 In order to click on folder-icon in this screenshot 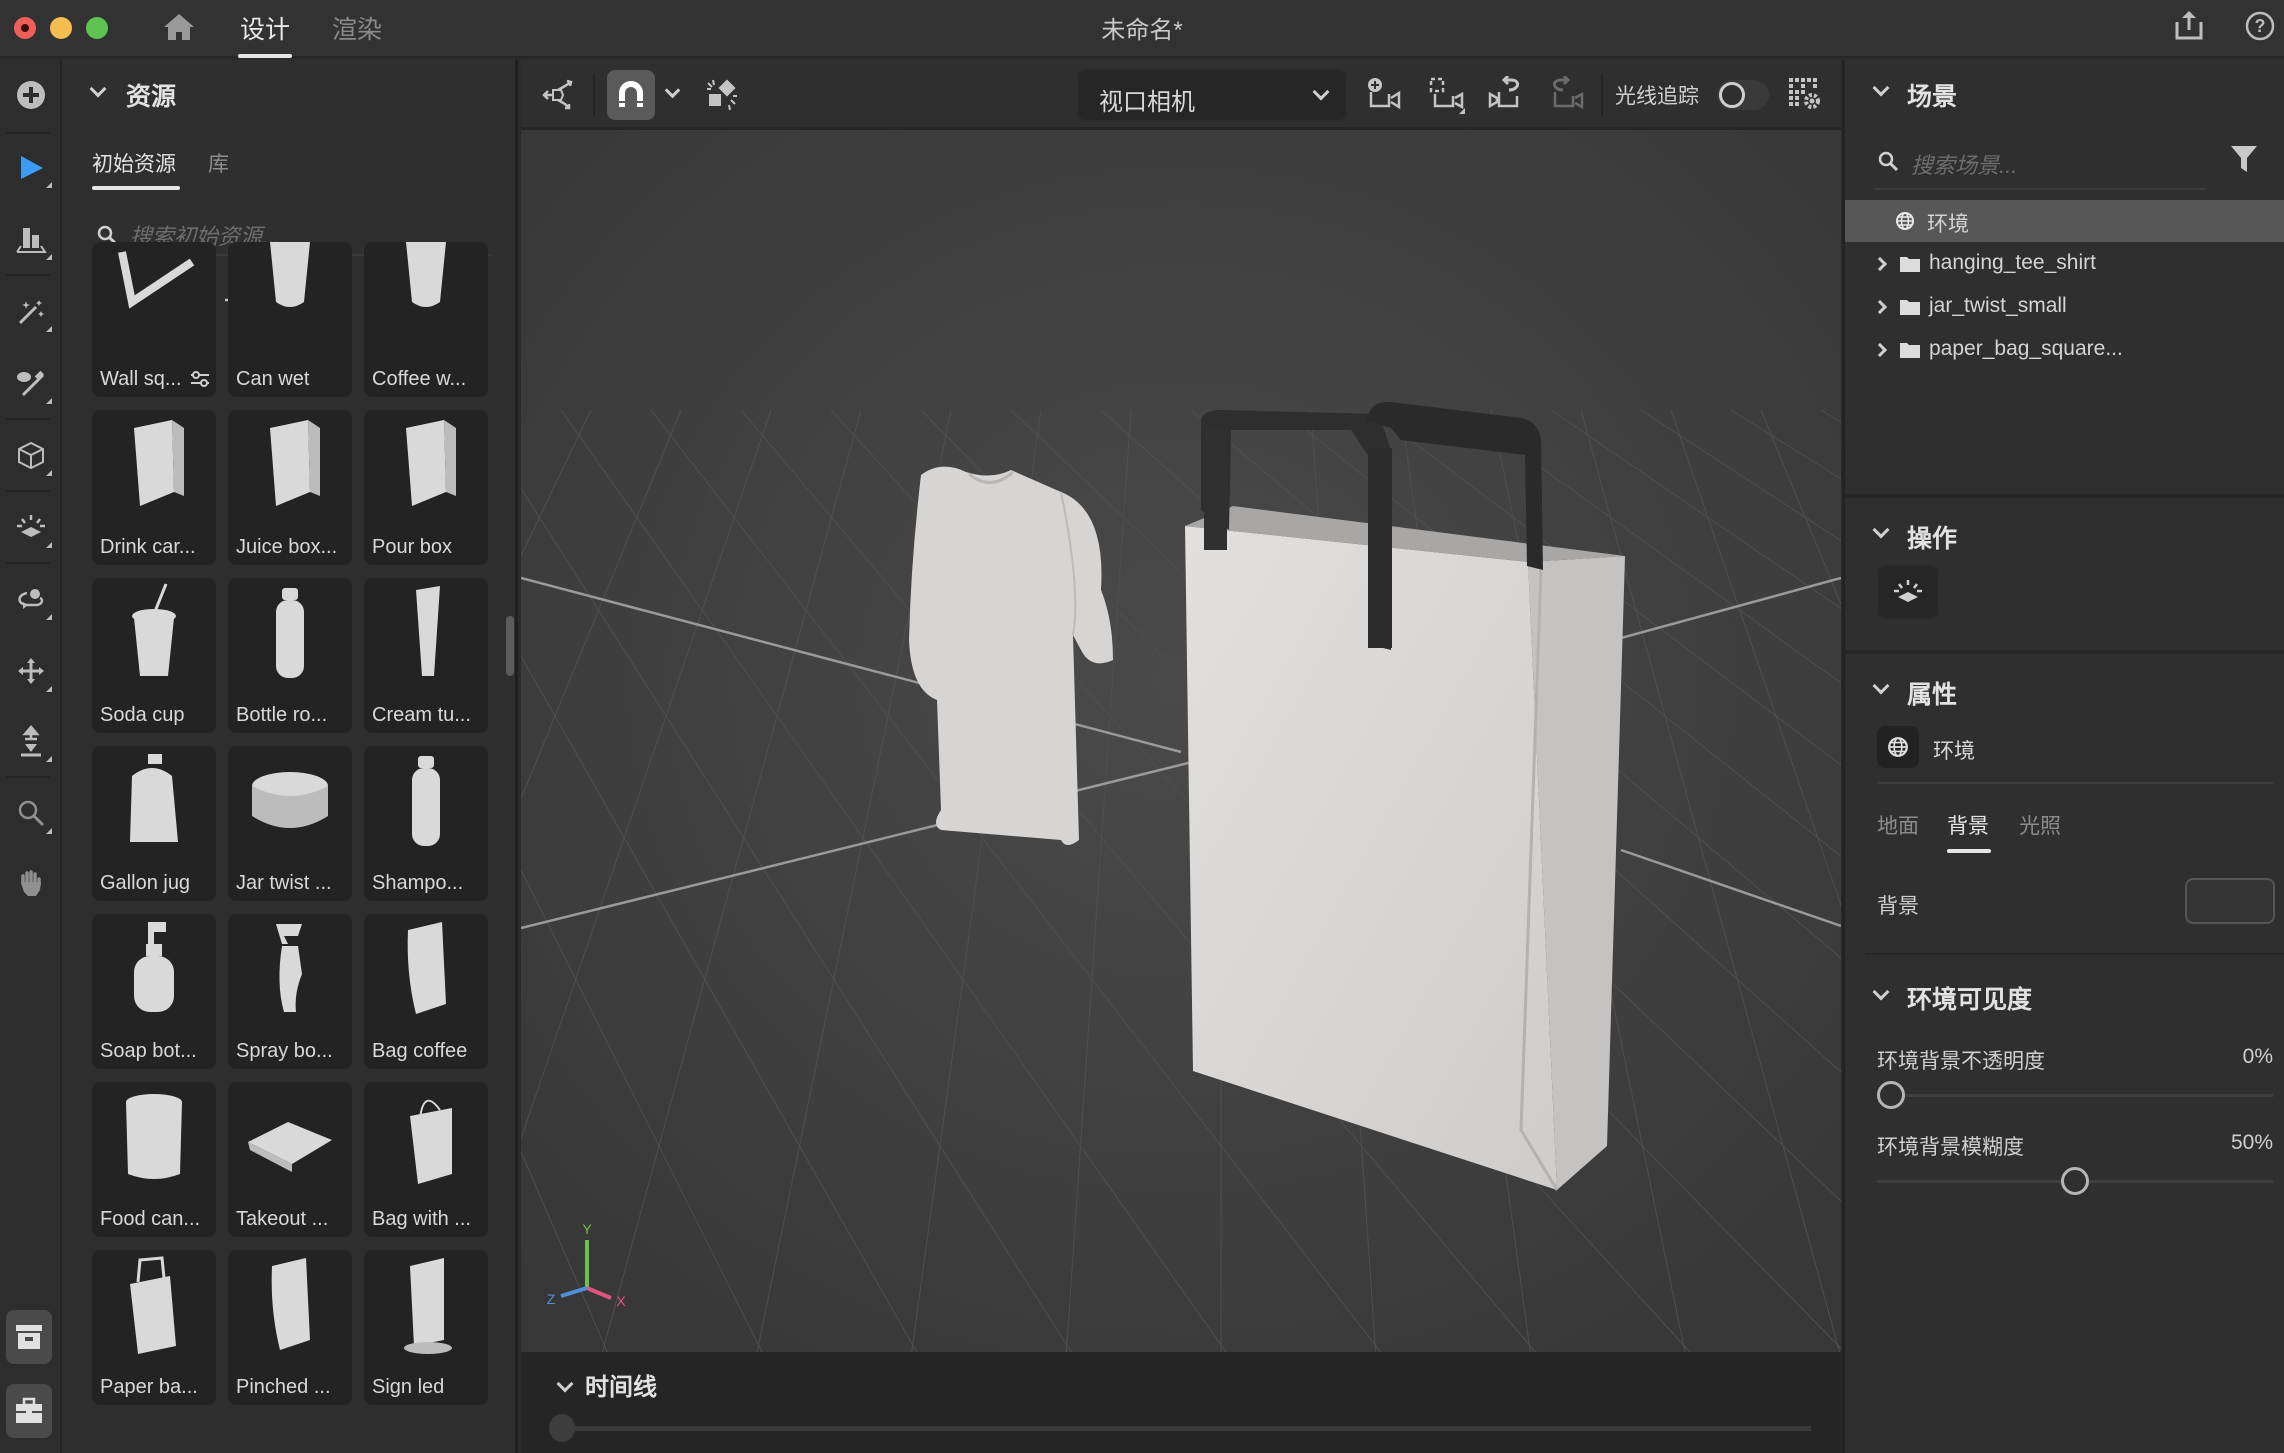, I will do `click(1910, 350)`.